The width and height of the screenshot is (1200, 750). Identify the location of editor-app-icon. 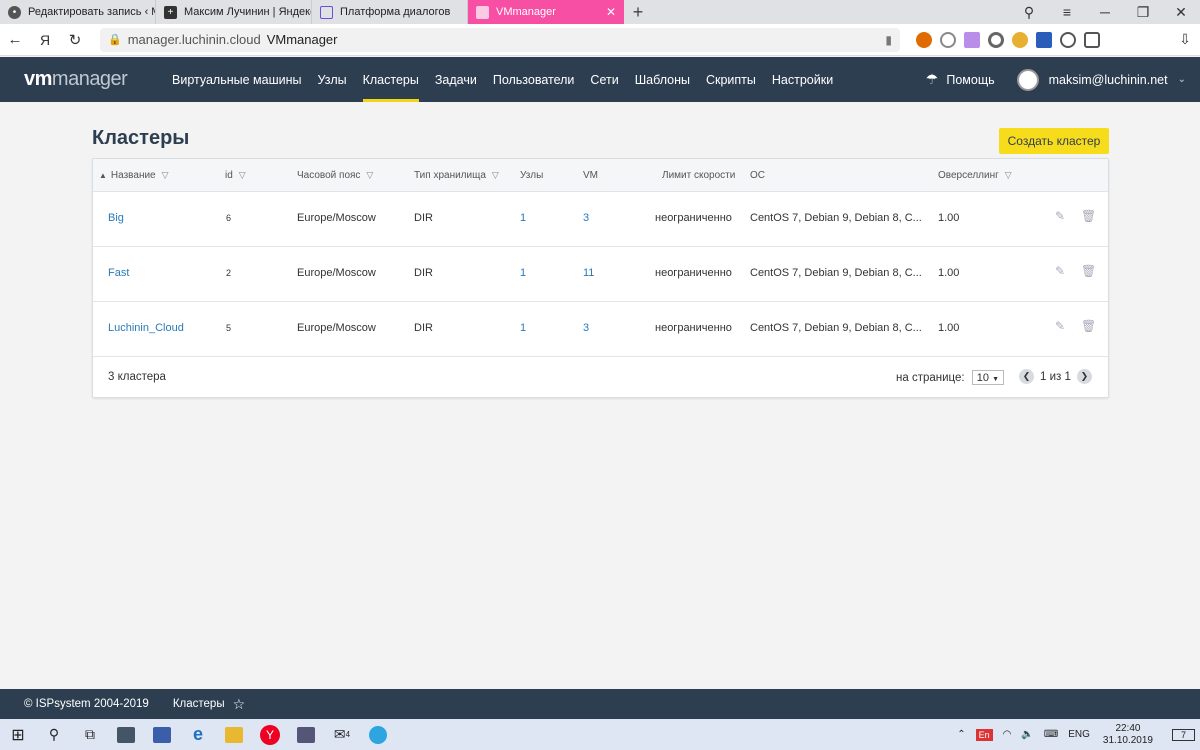
(162, 734).